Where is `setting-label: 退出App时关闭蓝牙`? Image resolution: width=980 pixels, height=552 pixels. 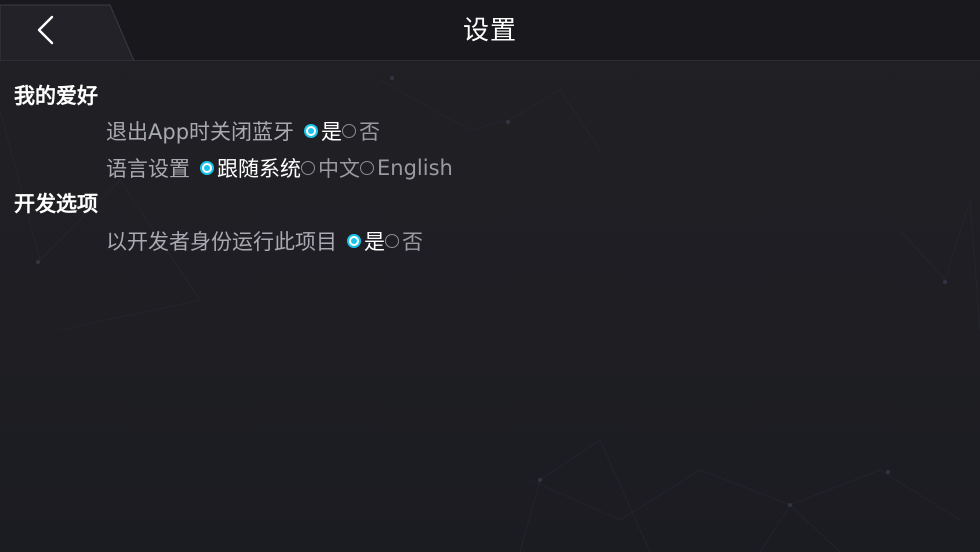
setting-label: 退出App时关闭蓝牙 is located at coordinates (200, 132).